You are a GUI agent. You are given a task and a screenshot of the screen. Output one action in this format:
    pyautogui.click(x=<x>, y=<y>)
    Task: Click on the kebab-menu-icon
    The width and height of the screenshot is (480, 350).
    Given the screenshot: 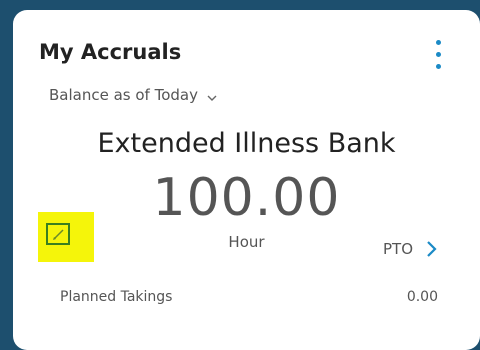 What is the action you would take?
    pyautogui.click(x=439, y=56)
    